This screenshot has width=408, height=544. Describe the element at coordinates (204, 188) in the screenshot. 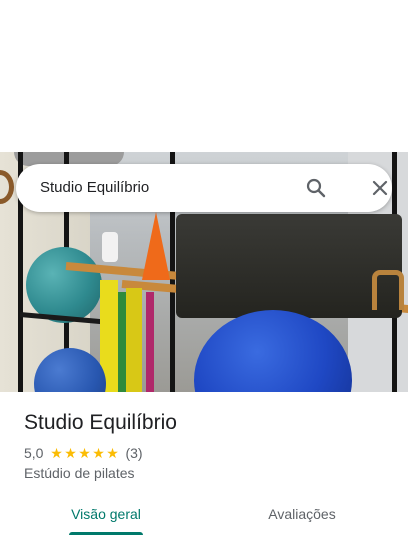

I see `search-bar: Studio Equilíbrio` at that location.